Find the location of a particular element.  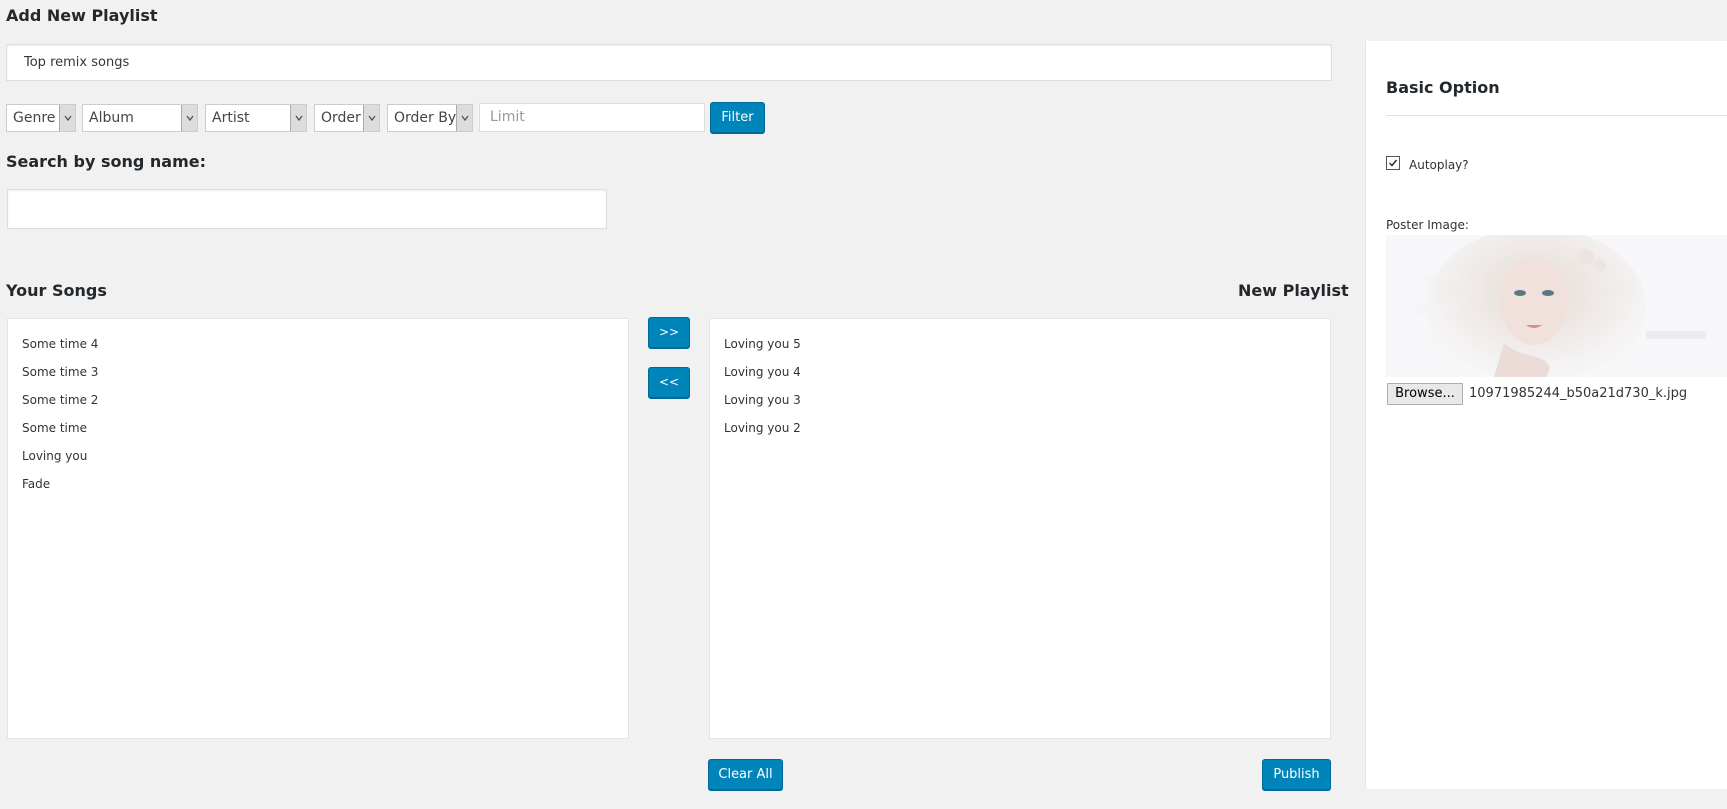

album-select-value: Album is located at coordinates (111, 118).